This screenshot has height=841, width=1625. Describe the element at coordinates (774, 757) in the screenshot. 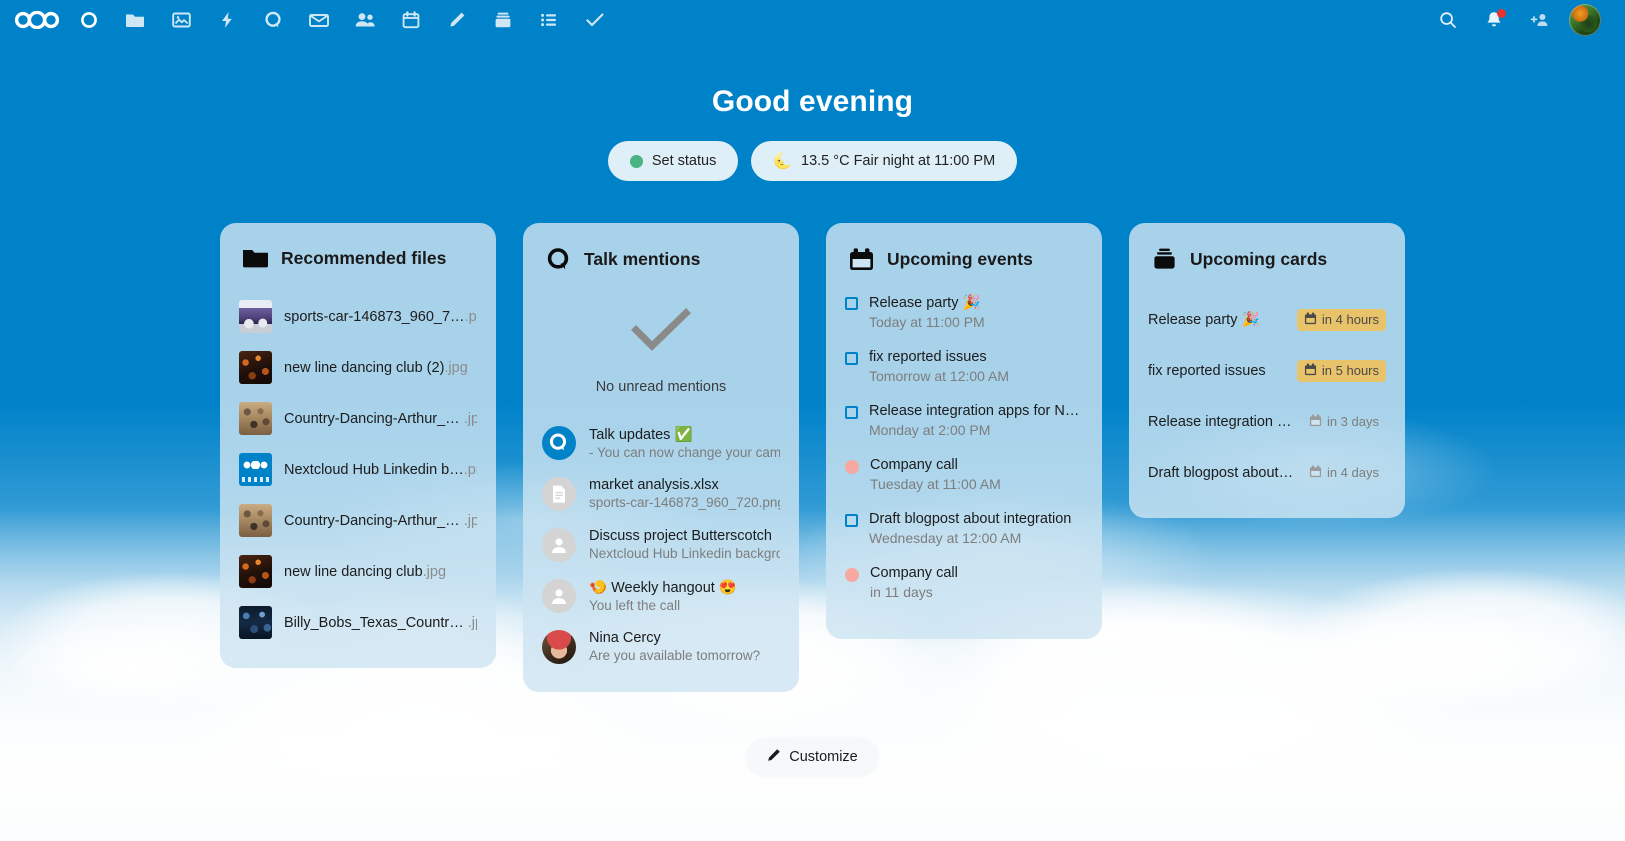

I see `pencil-icon` at that location.